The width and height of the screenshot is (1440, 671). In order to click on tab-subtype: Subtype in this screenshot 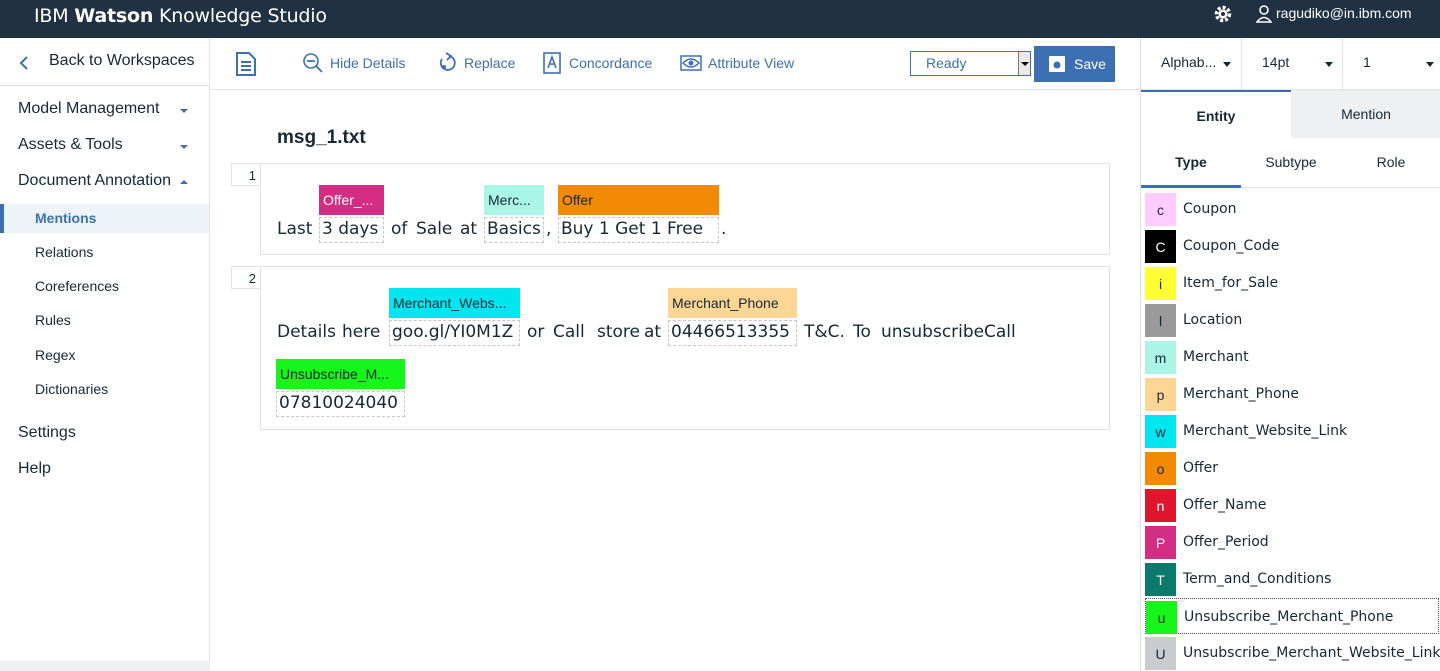, I will do `click(1291, 162)`.